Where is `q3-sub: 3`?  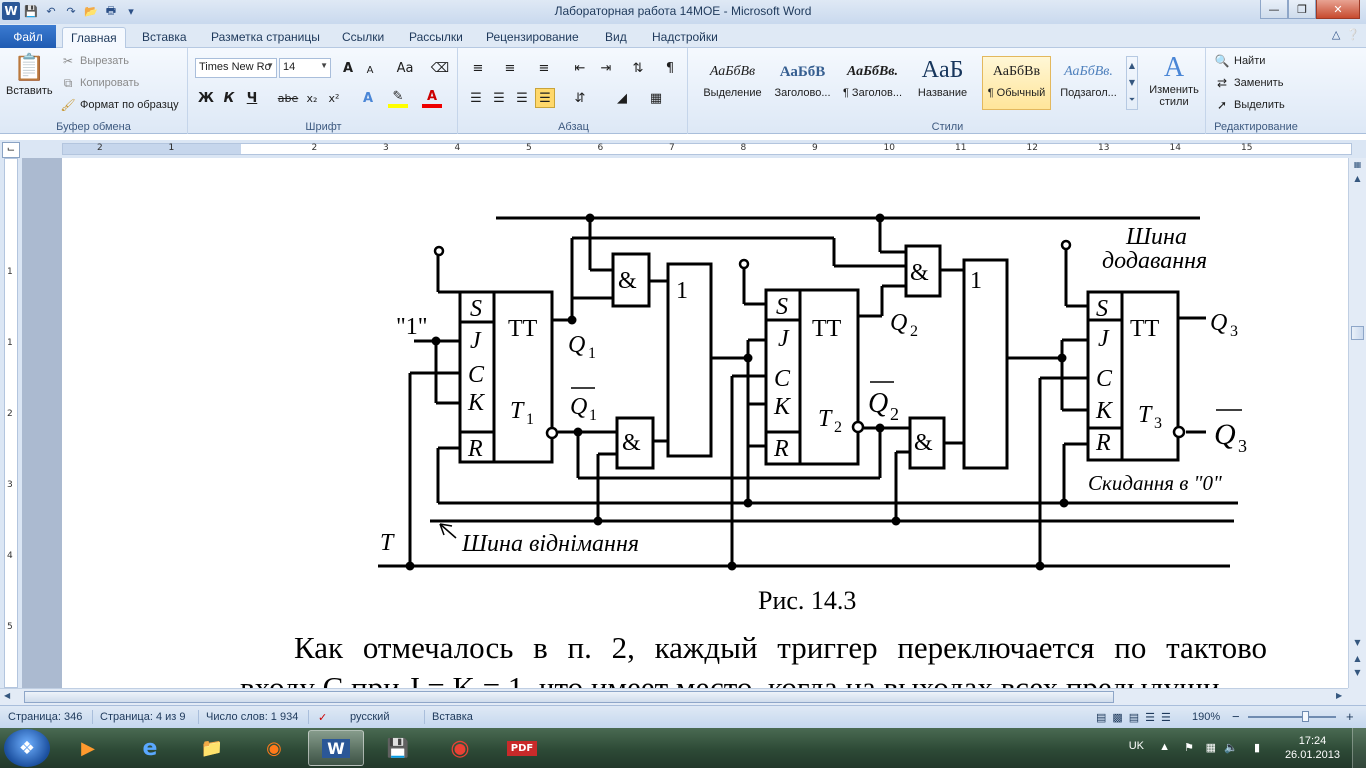
q3-sub: 3 is located at coordinates (1234, 331).